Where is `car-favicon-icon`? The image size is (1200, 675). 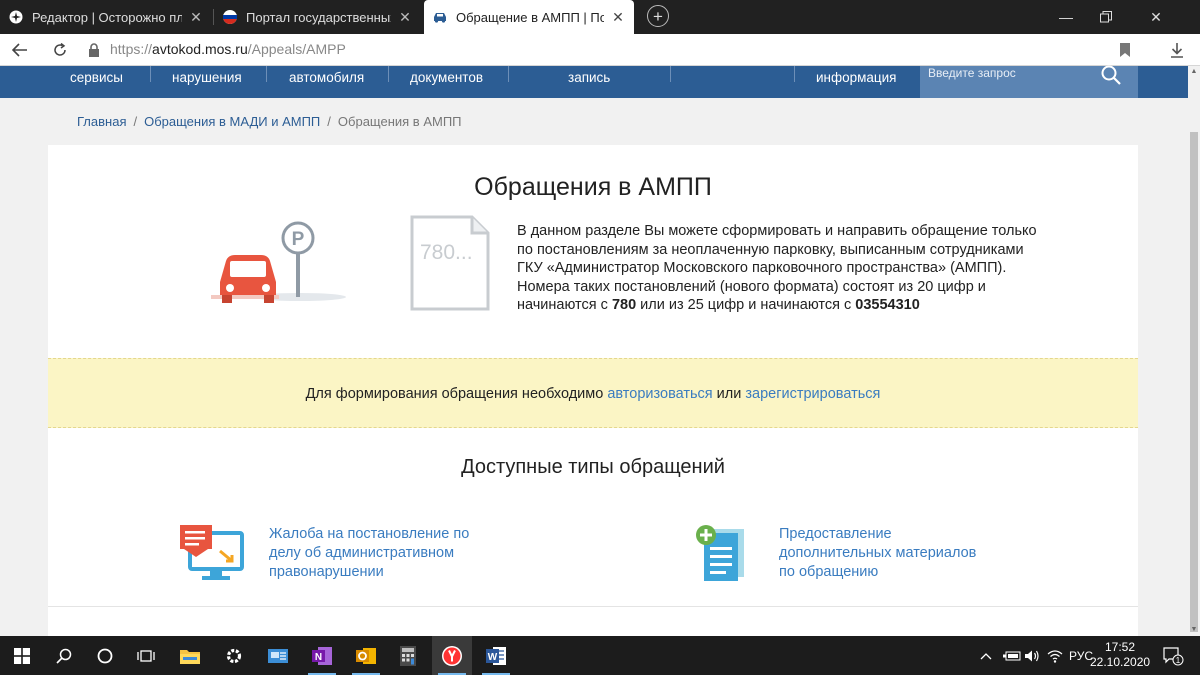 car-favicon-icon is located at coordinates (440, 17).